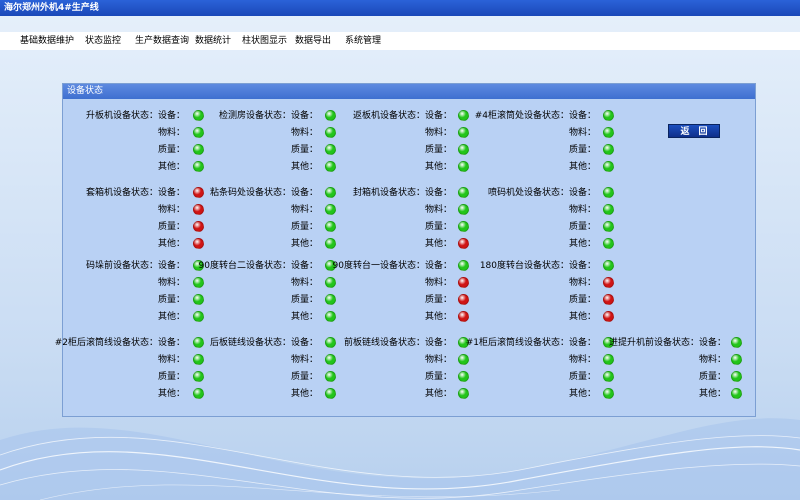  Describe the element at coordinates (298, 266) in the screenshot. I see `device-status-row: 180度转台设备状态：设备：` at that location.